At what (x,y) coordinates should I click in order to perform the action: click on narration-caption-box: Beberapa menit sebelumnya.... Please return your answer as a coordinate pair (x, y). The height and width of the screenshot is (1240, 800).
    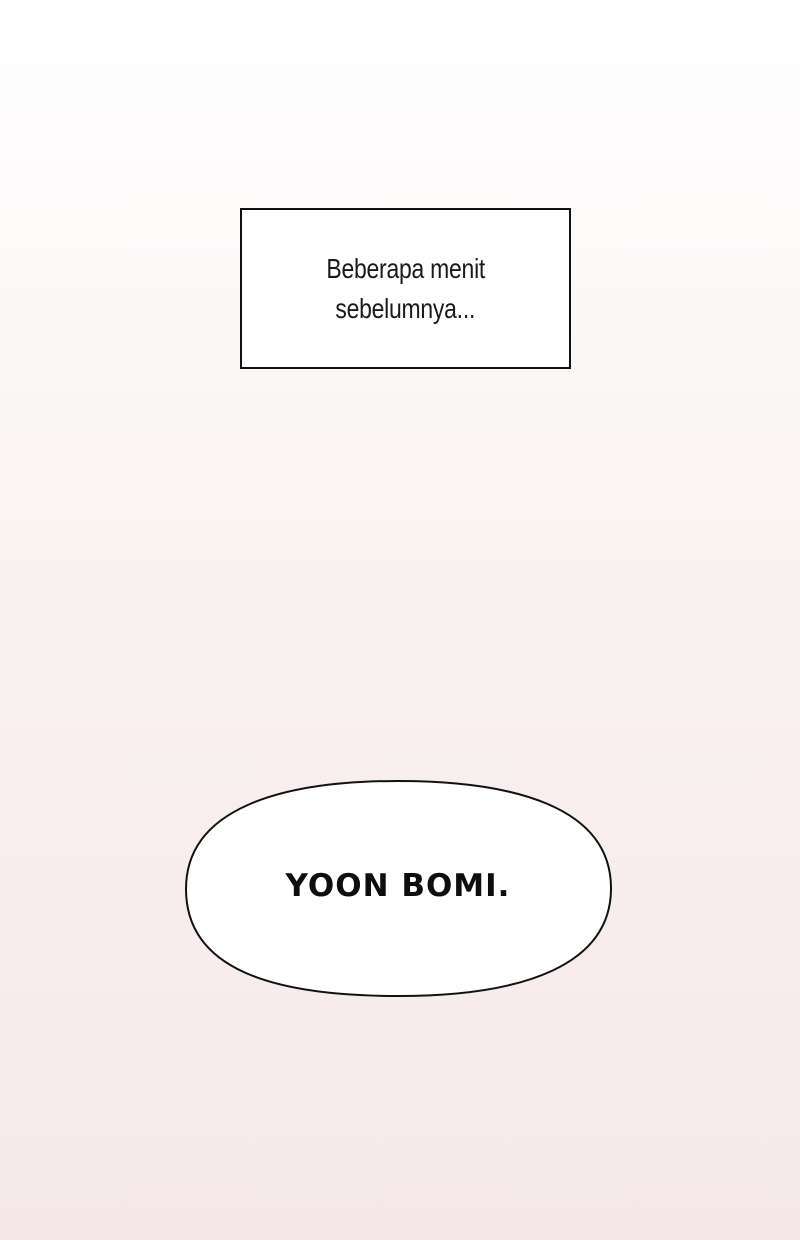
    Looking at the image, I should click on (405, 288).